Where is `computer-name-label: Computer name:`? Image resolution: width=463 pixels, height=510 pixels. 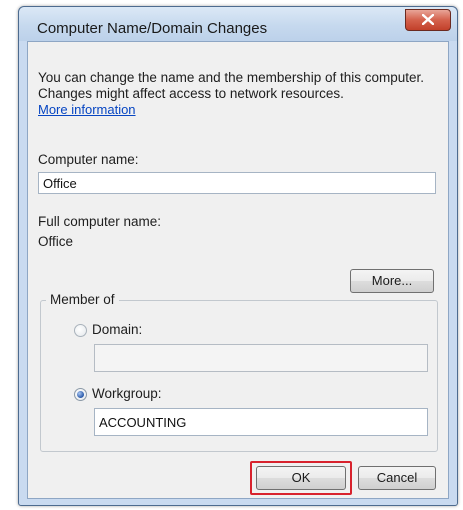 computer-name-label: Computer name: is located at coordinates (88, 159).